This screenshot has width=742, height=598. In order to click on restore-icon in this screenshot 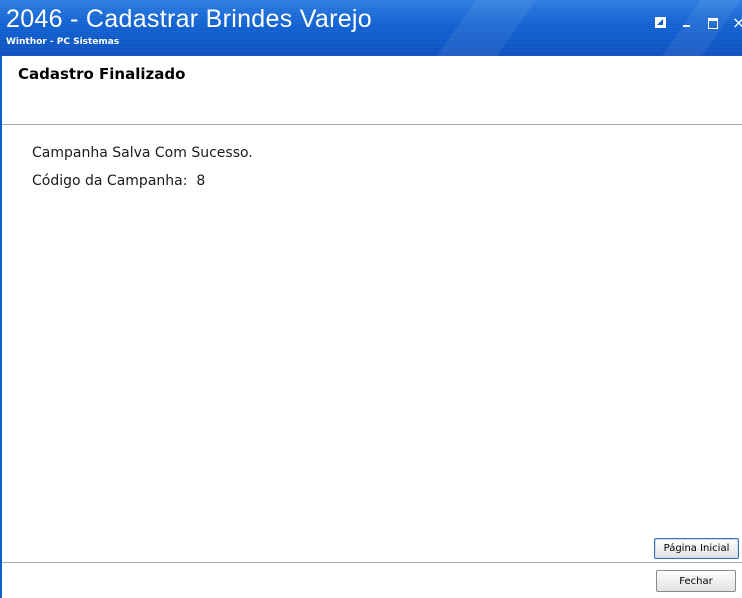, I will do `click(661, 23)`.